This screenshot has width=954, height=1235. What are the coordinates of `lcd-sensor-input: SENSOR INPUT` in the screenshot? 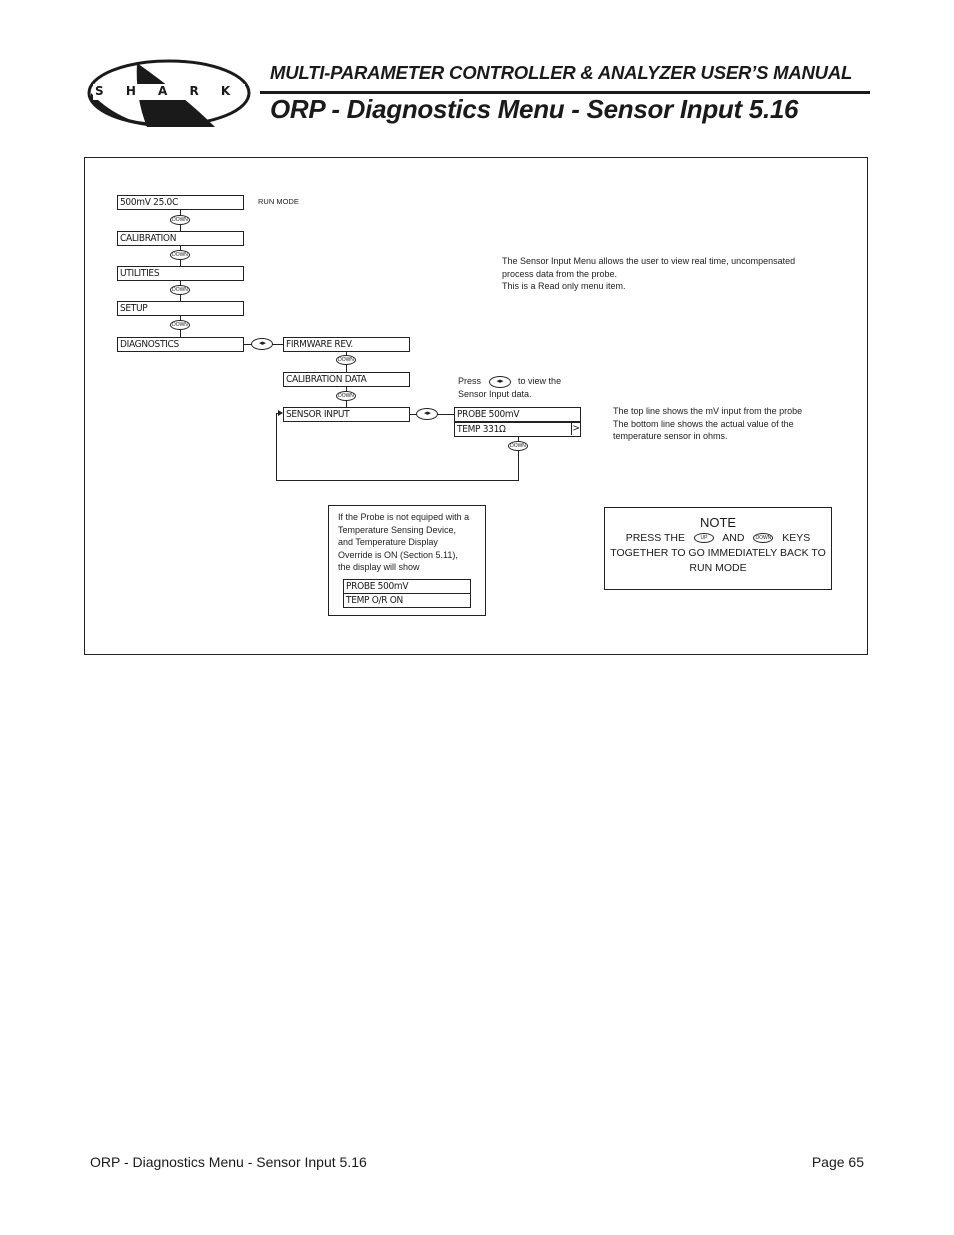 It's located at (346, 414).